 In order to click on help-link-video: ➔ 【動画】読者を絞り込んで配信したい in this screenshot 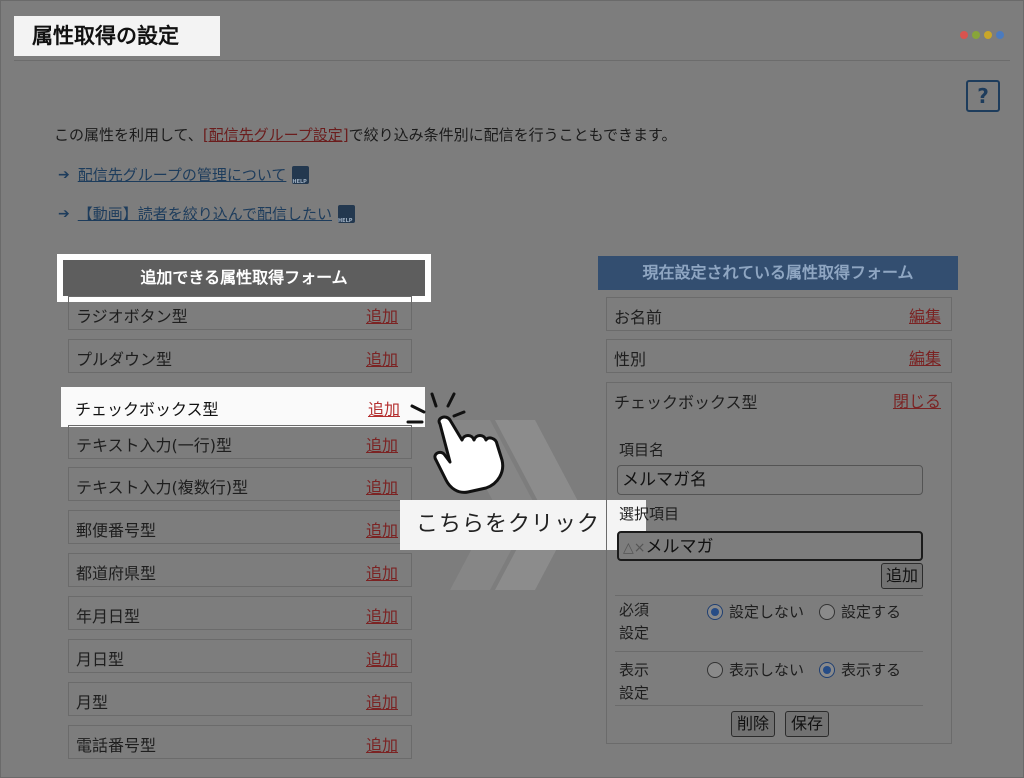, I will do `click(206, 213)`.